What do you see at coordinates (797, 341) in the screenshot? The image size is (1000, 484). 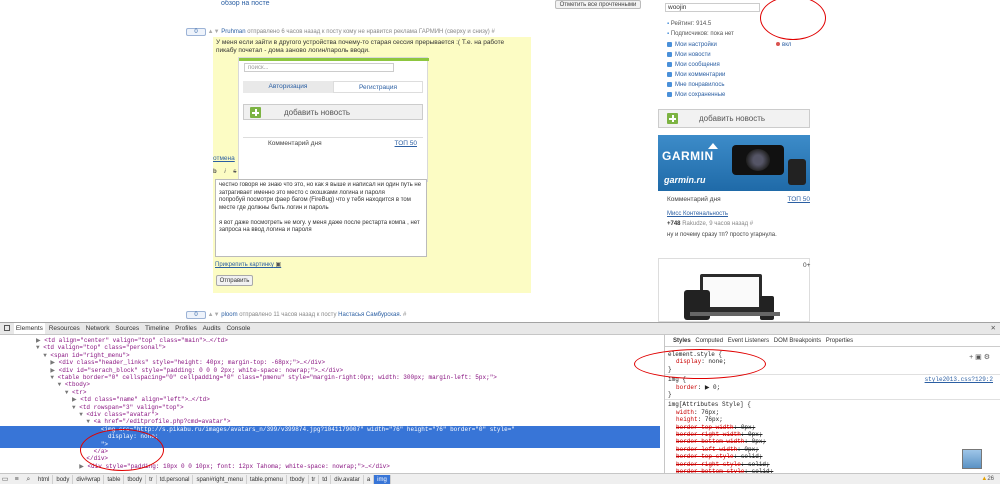 I see `tab-dom-breakpoints: DOM Breakpoints` at bounding box center [797, 341].